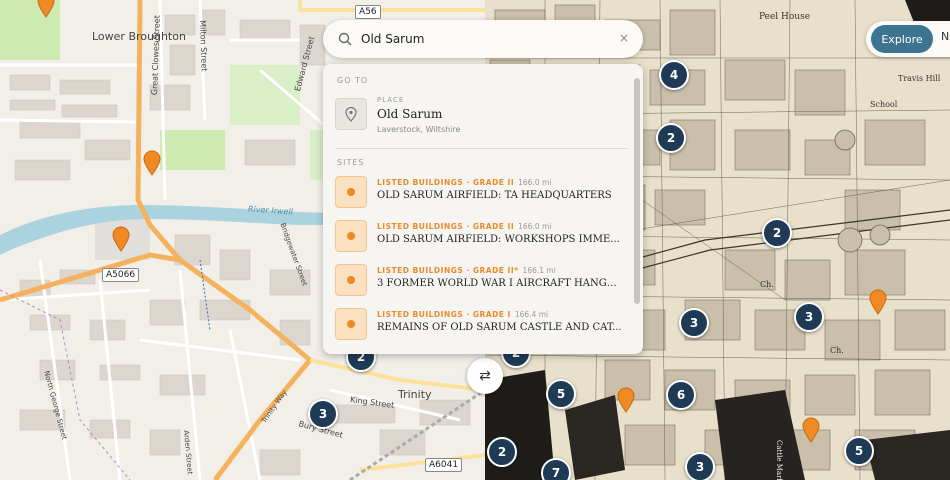  I want to click on section-divider, so click(481, 148).